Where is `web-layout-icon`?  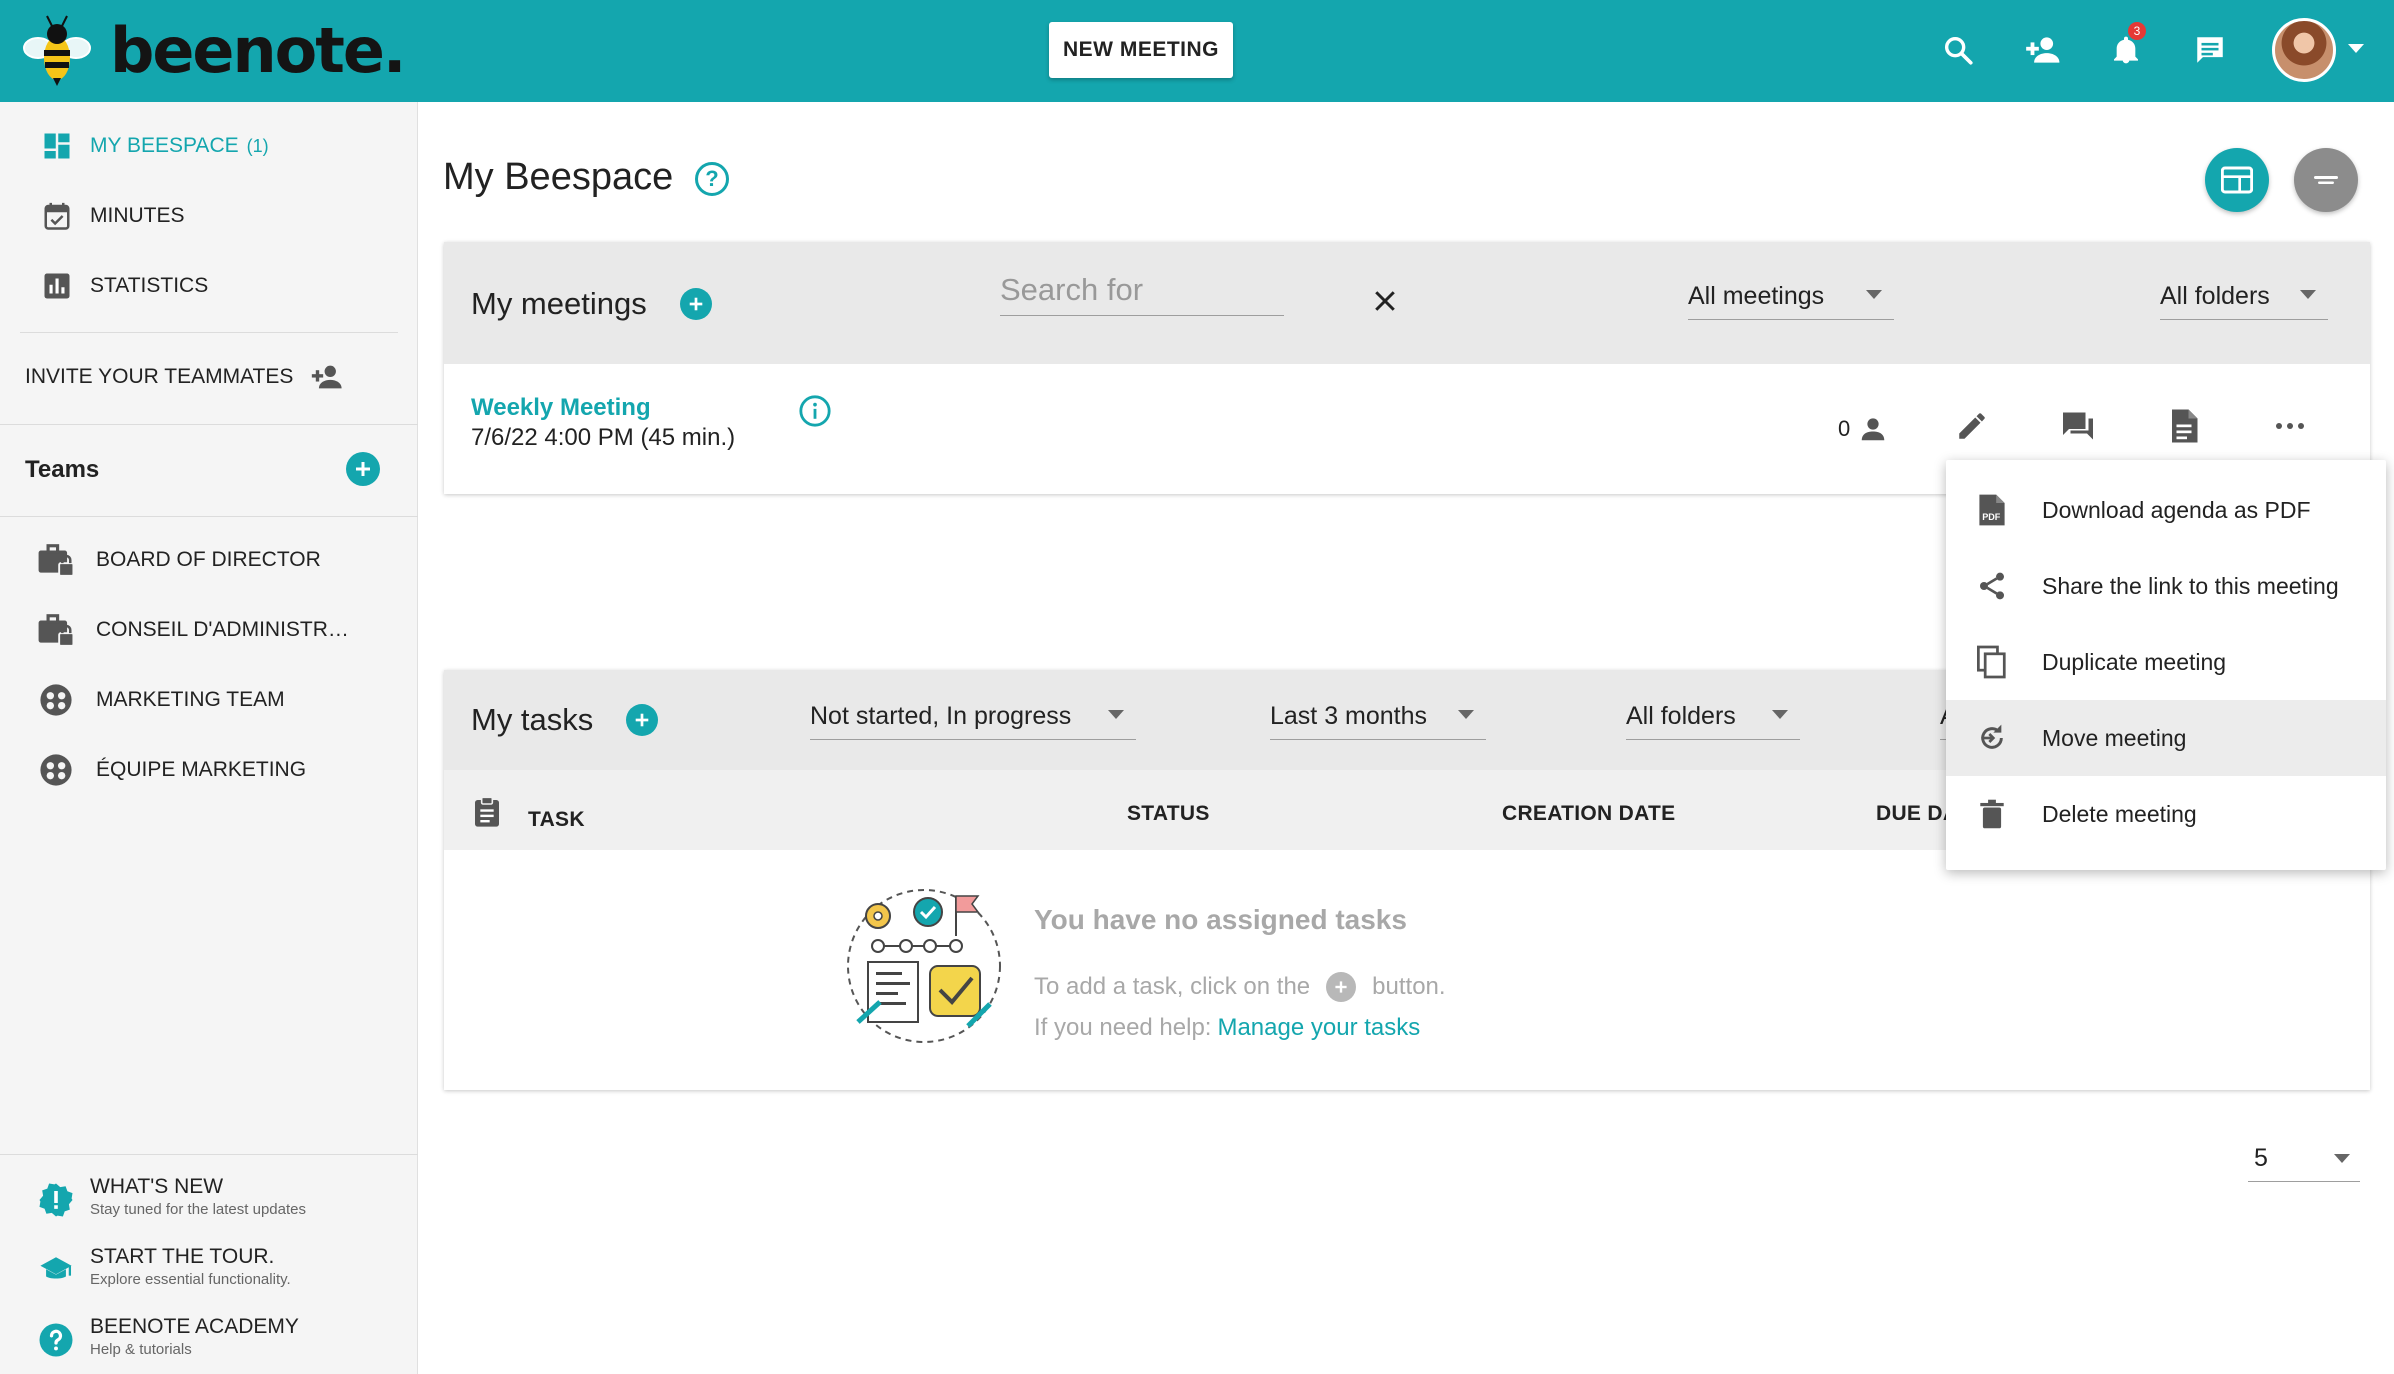 web-layout-icon is located at coordinates (2237, 180).